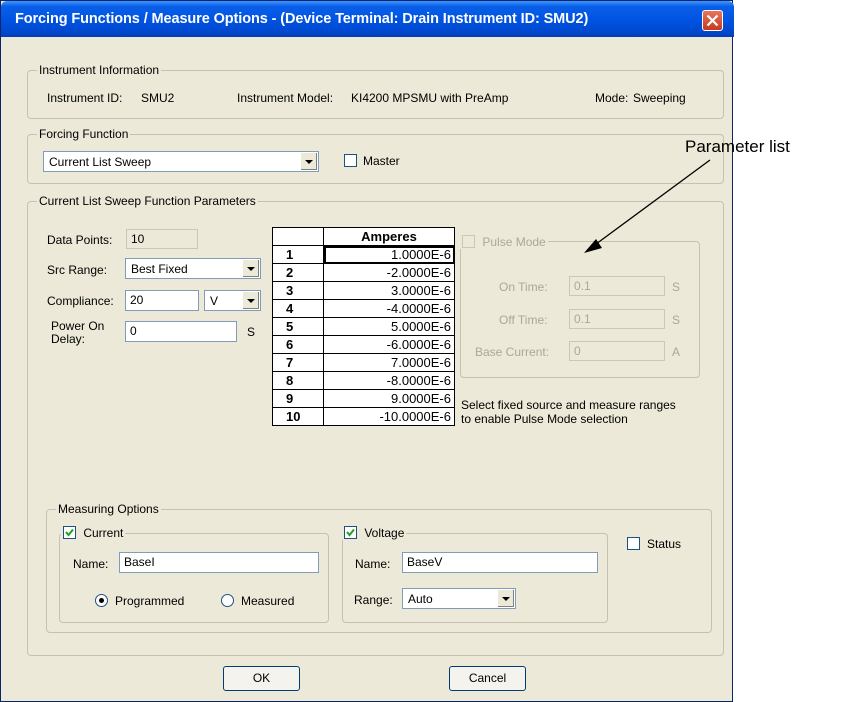 The width and height of the screenshot is (851, 702). I want to click on instrument-model-label: Instrument Model:, so click(285, 98).